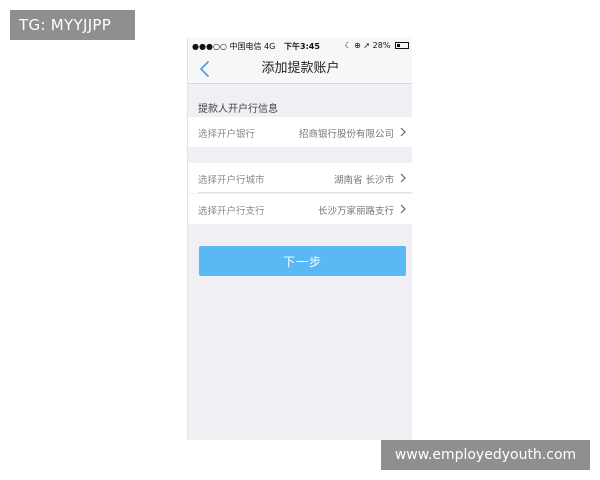 Image resolution: width=600 pixels, height=480 pixels. I want to click on select-city-label: 选择开户行城市, so click(231, 180).